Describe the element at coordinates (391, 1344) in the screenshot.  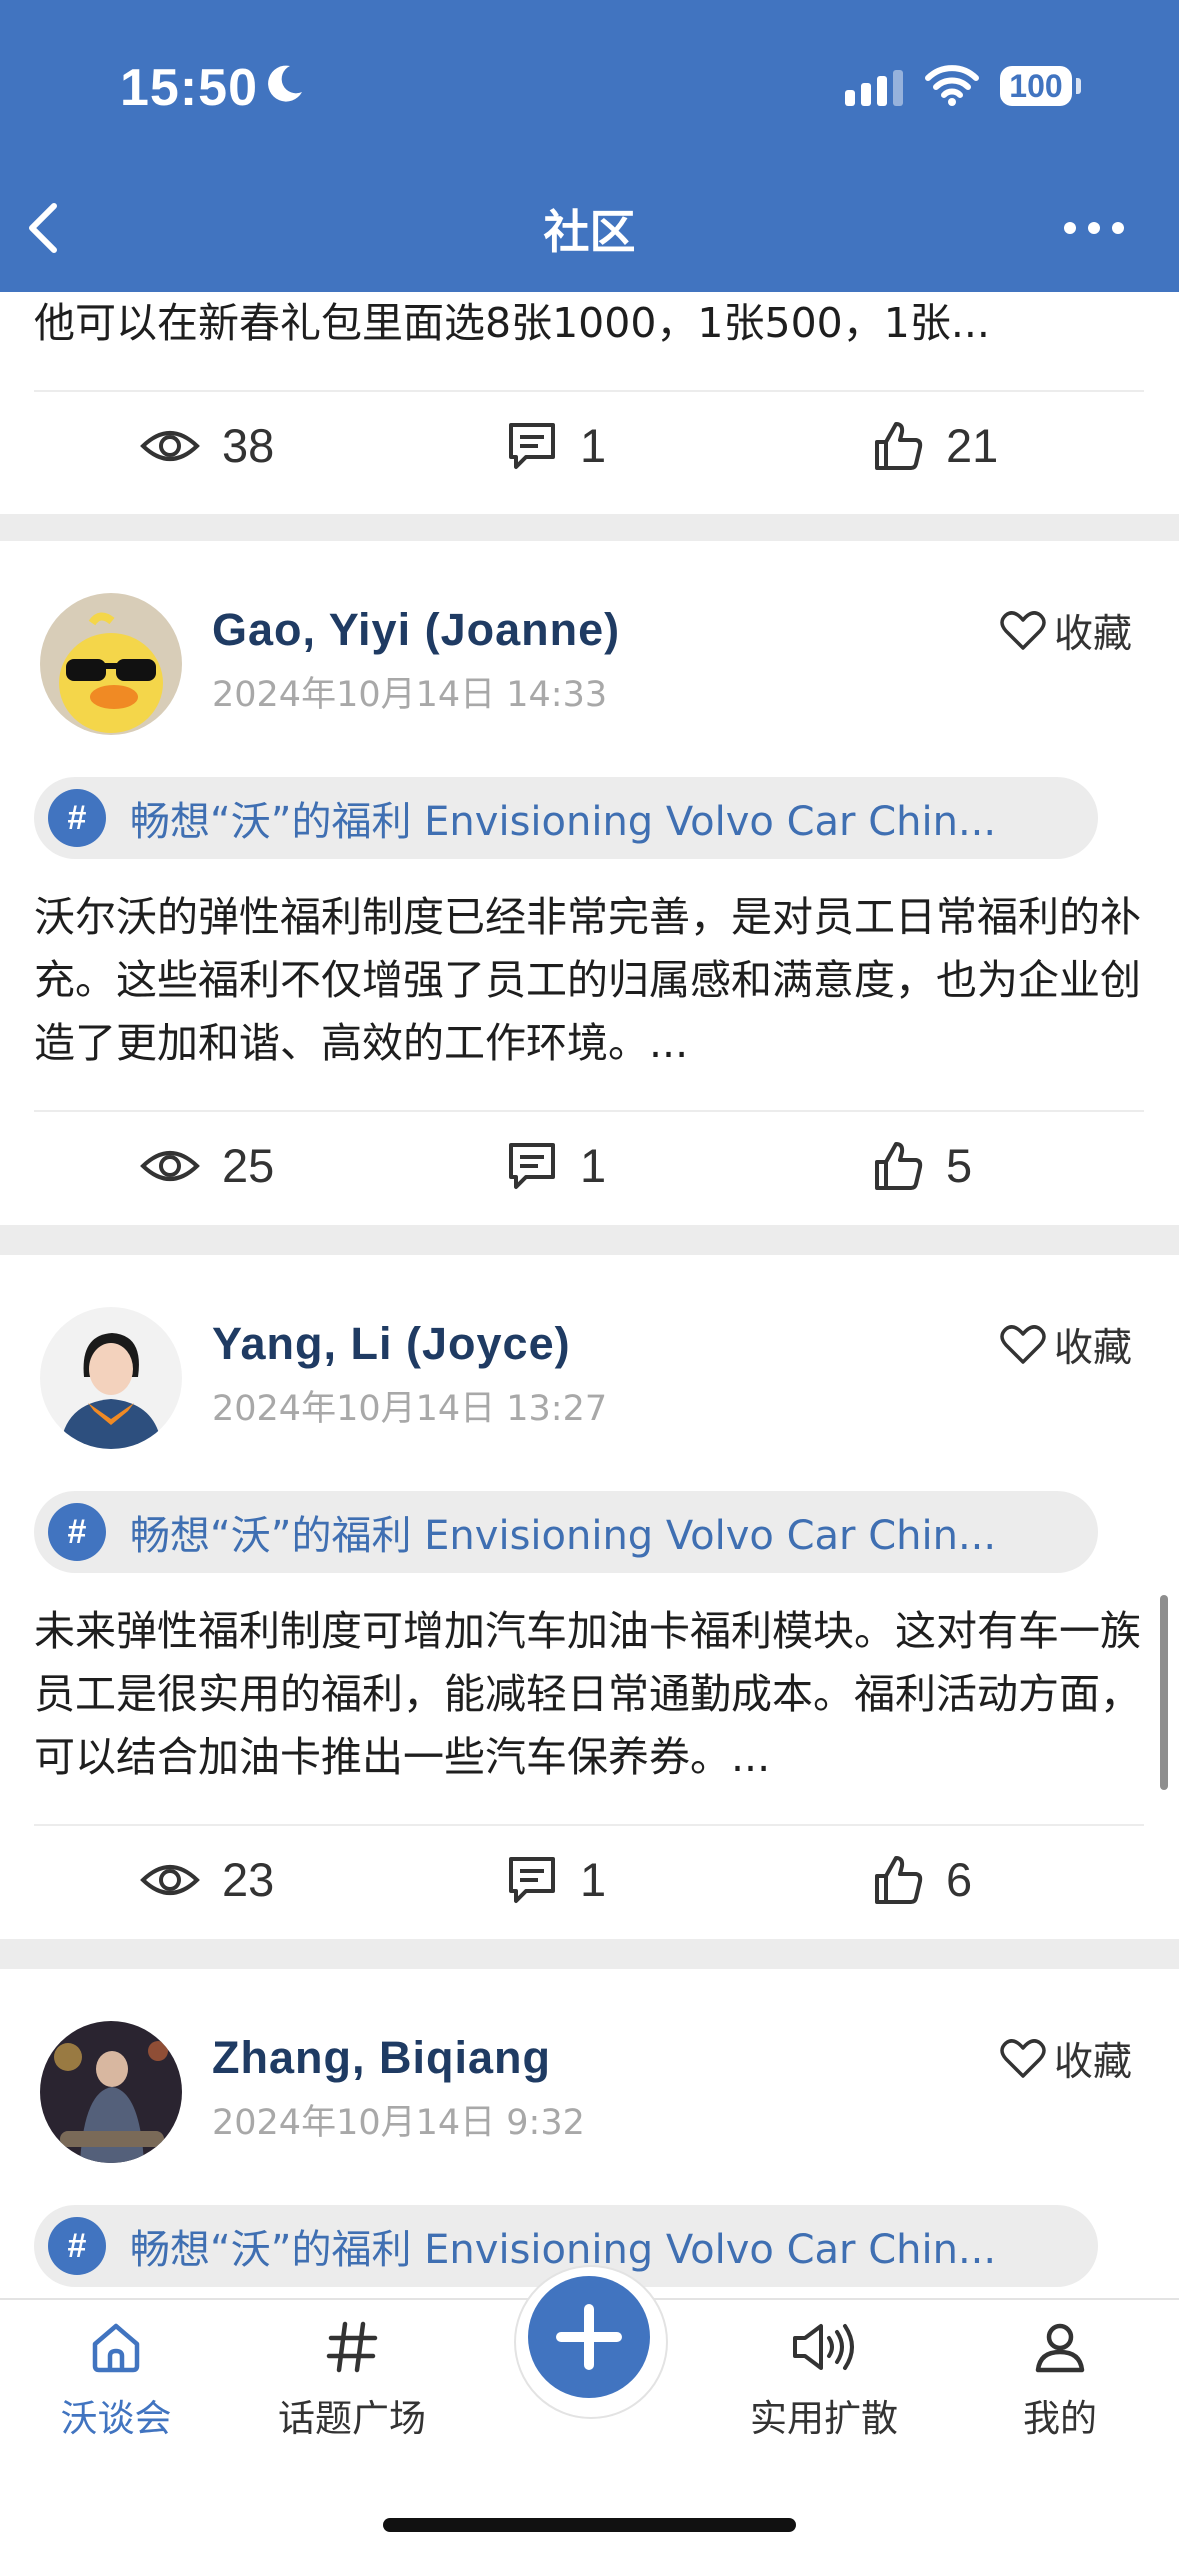
I see `author-name: Yang, Li (Joyce)` at that location.